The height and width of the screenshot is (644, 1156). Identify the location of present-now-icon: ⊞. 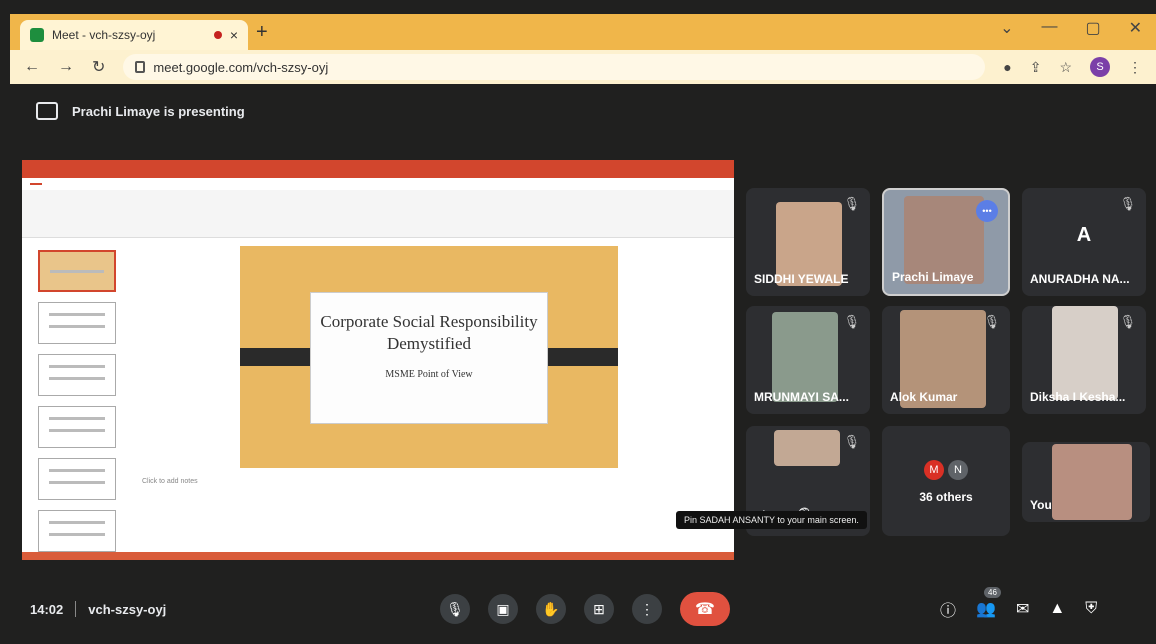
(599, 609).